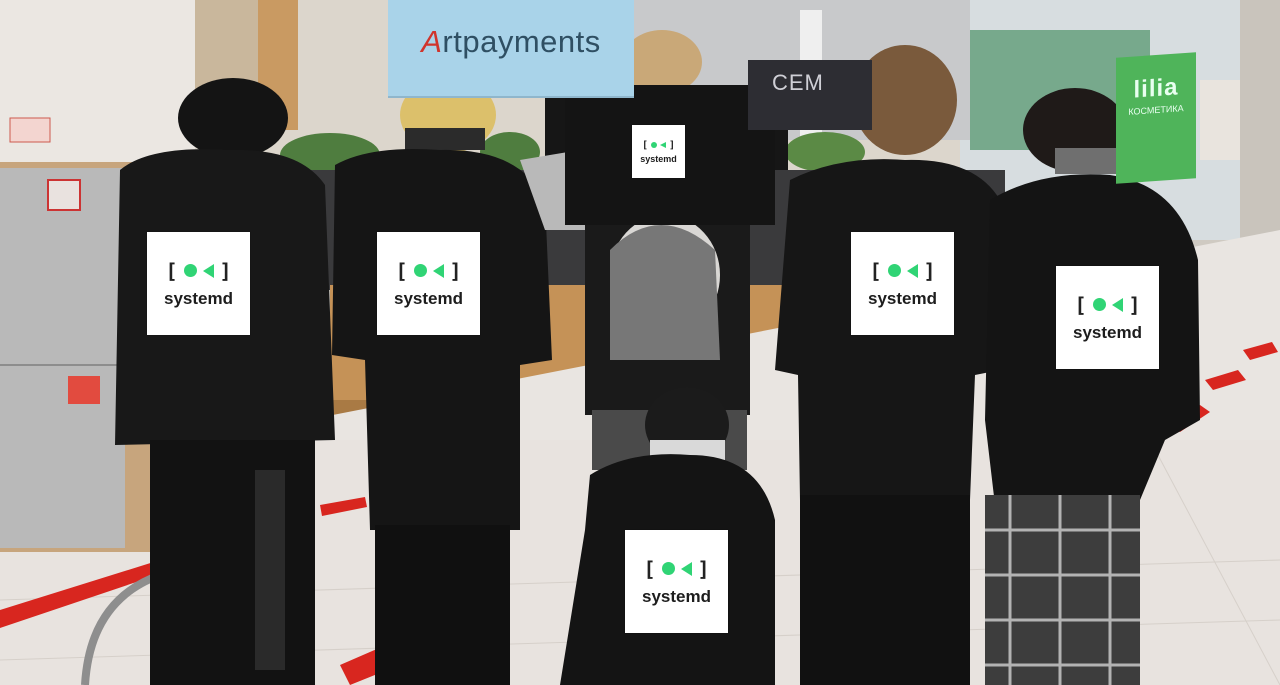 The image size is (1280, 685). Describe the element at coordinates (432, 41) in the screenshot. I see `artpayments-accent-letter: A` at that location.